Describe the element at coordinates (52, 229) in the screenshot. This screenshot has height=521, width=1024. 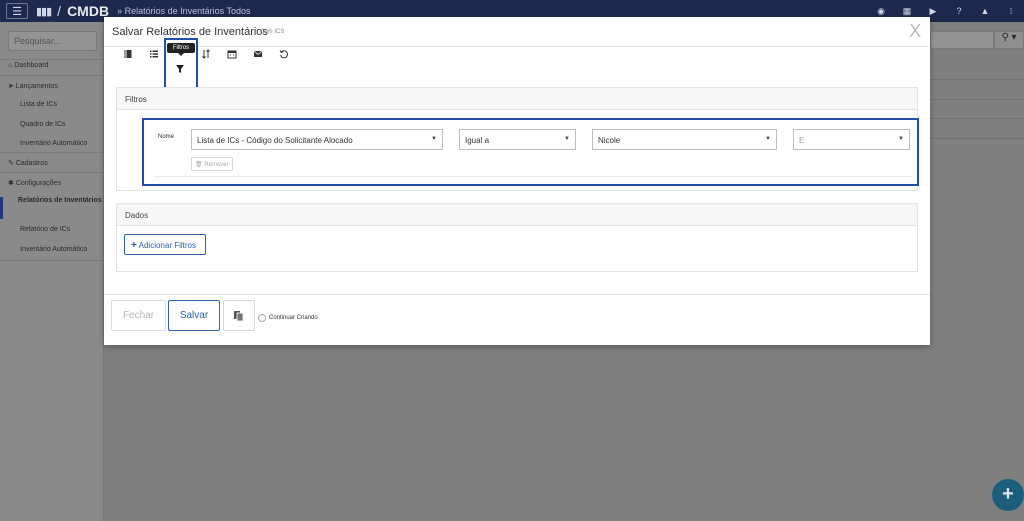
I see `sidebar-item-relatorio-ics: Relatório de ICs` at that location.